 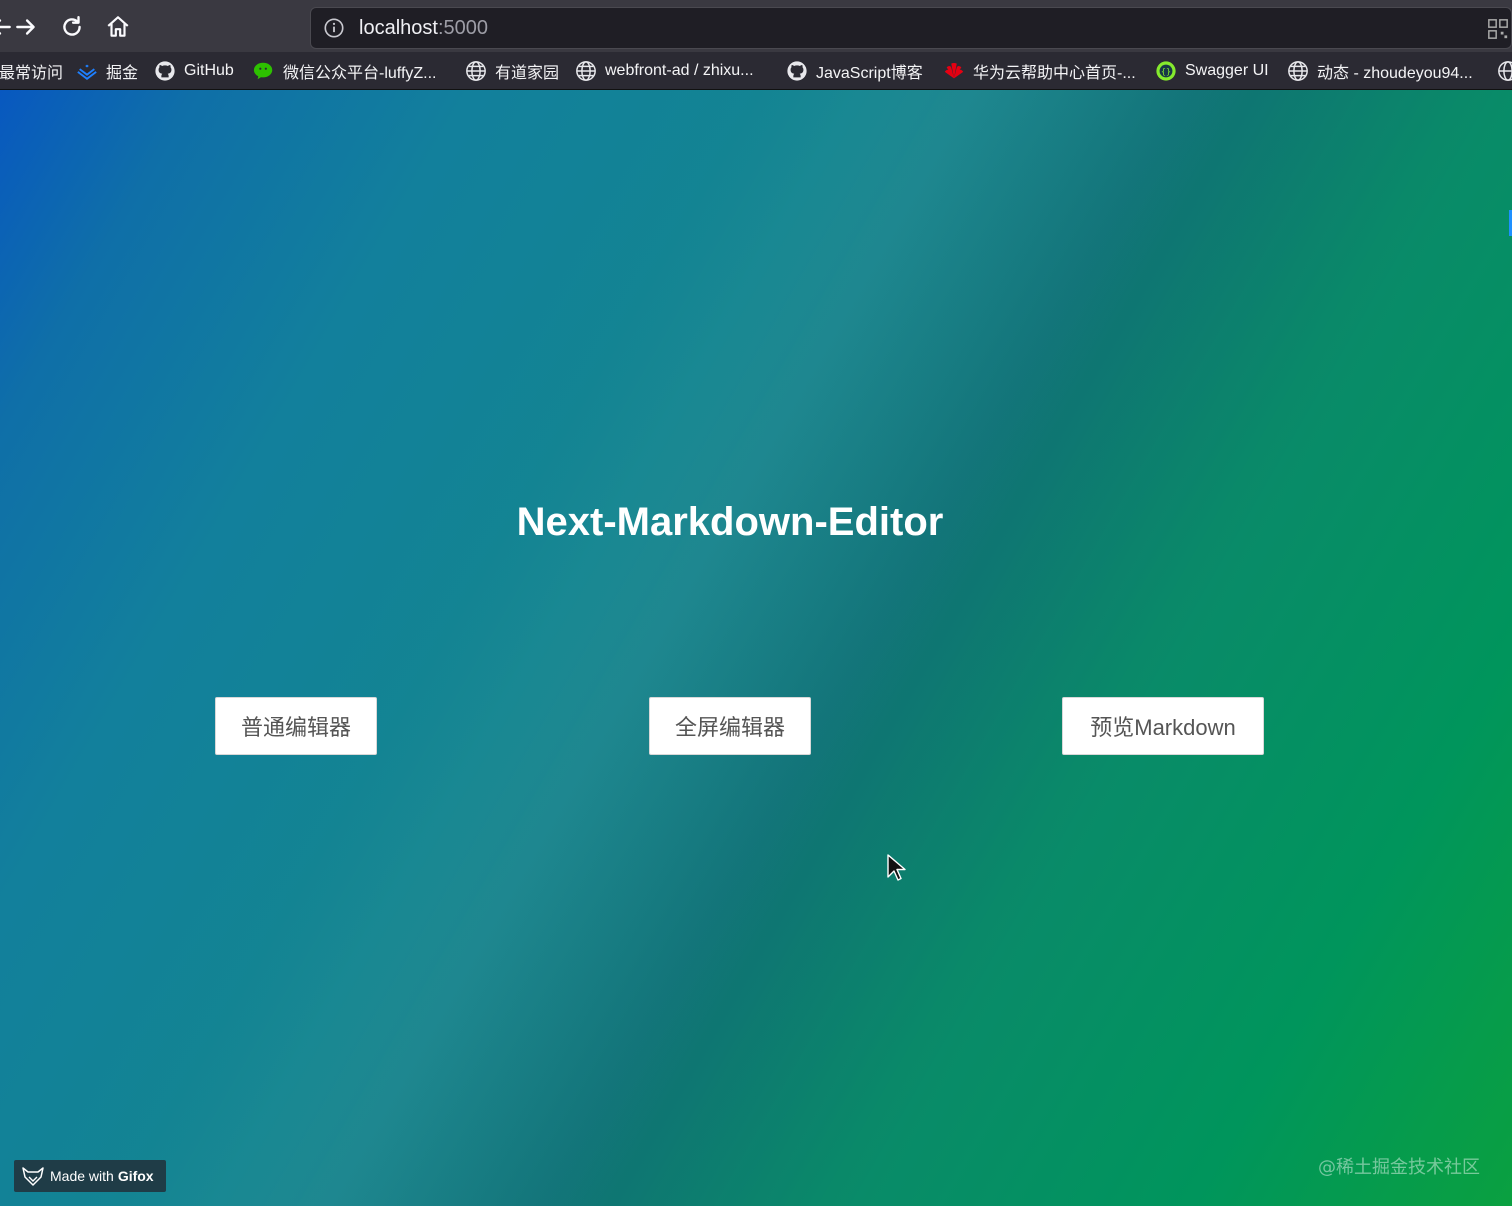 I want to click on browser-toolbar: localhost:5000, so click(x=756, y=26).